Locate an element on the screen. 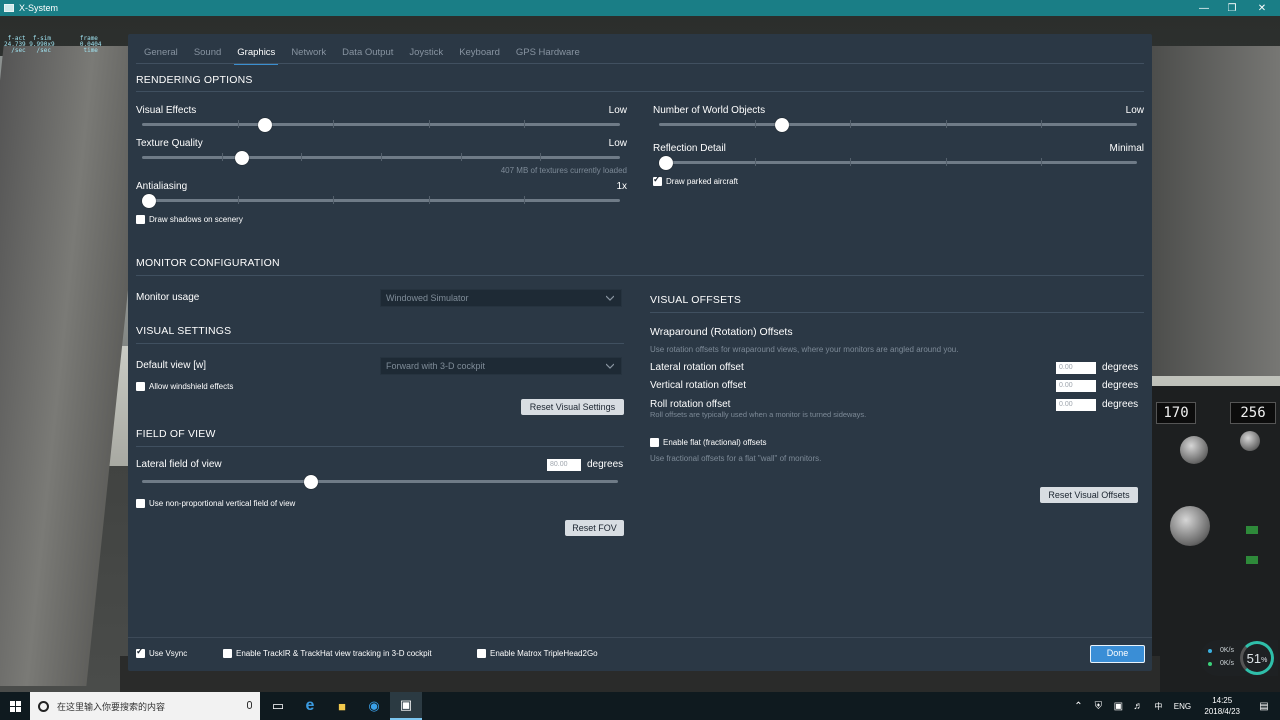  edge-browser-icon: e is located at coordinates (310, 706).